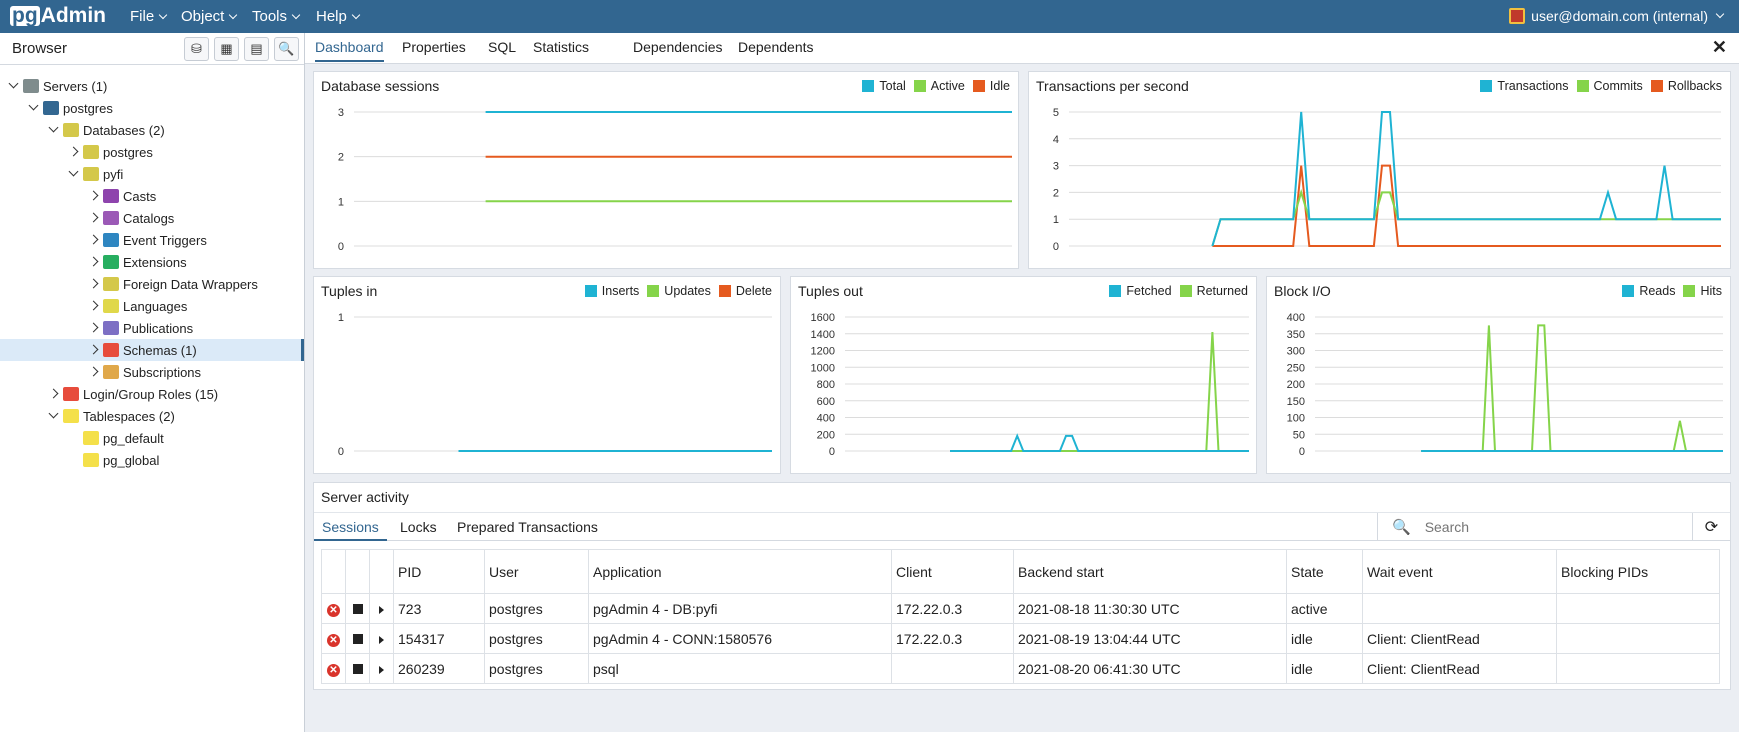 The height and width of the screenshot is (732, 1739). Describe the element at coordinates (939, 86) in the screenshot. I see `legend-item: Active` at that location.